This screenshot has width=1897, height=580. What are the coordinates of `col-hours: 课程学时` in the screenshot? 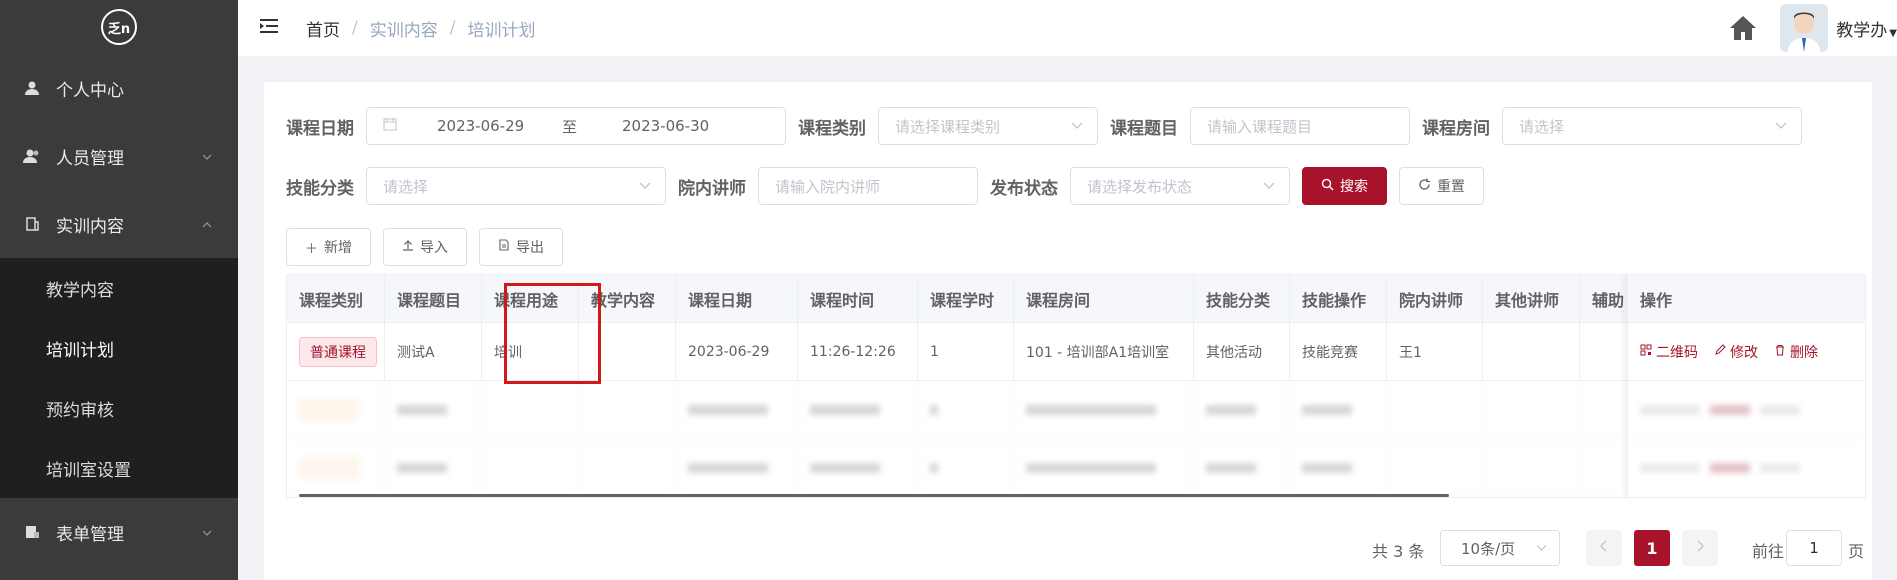 It's located at (966, 298).